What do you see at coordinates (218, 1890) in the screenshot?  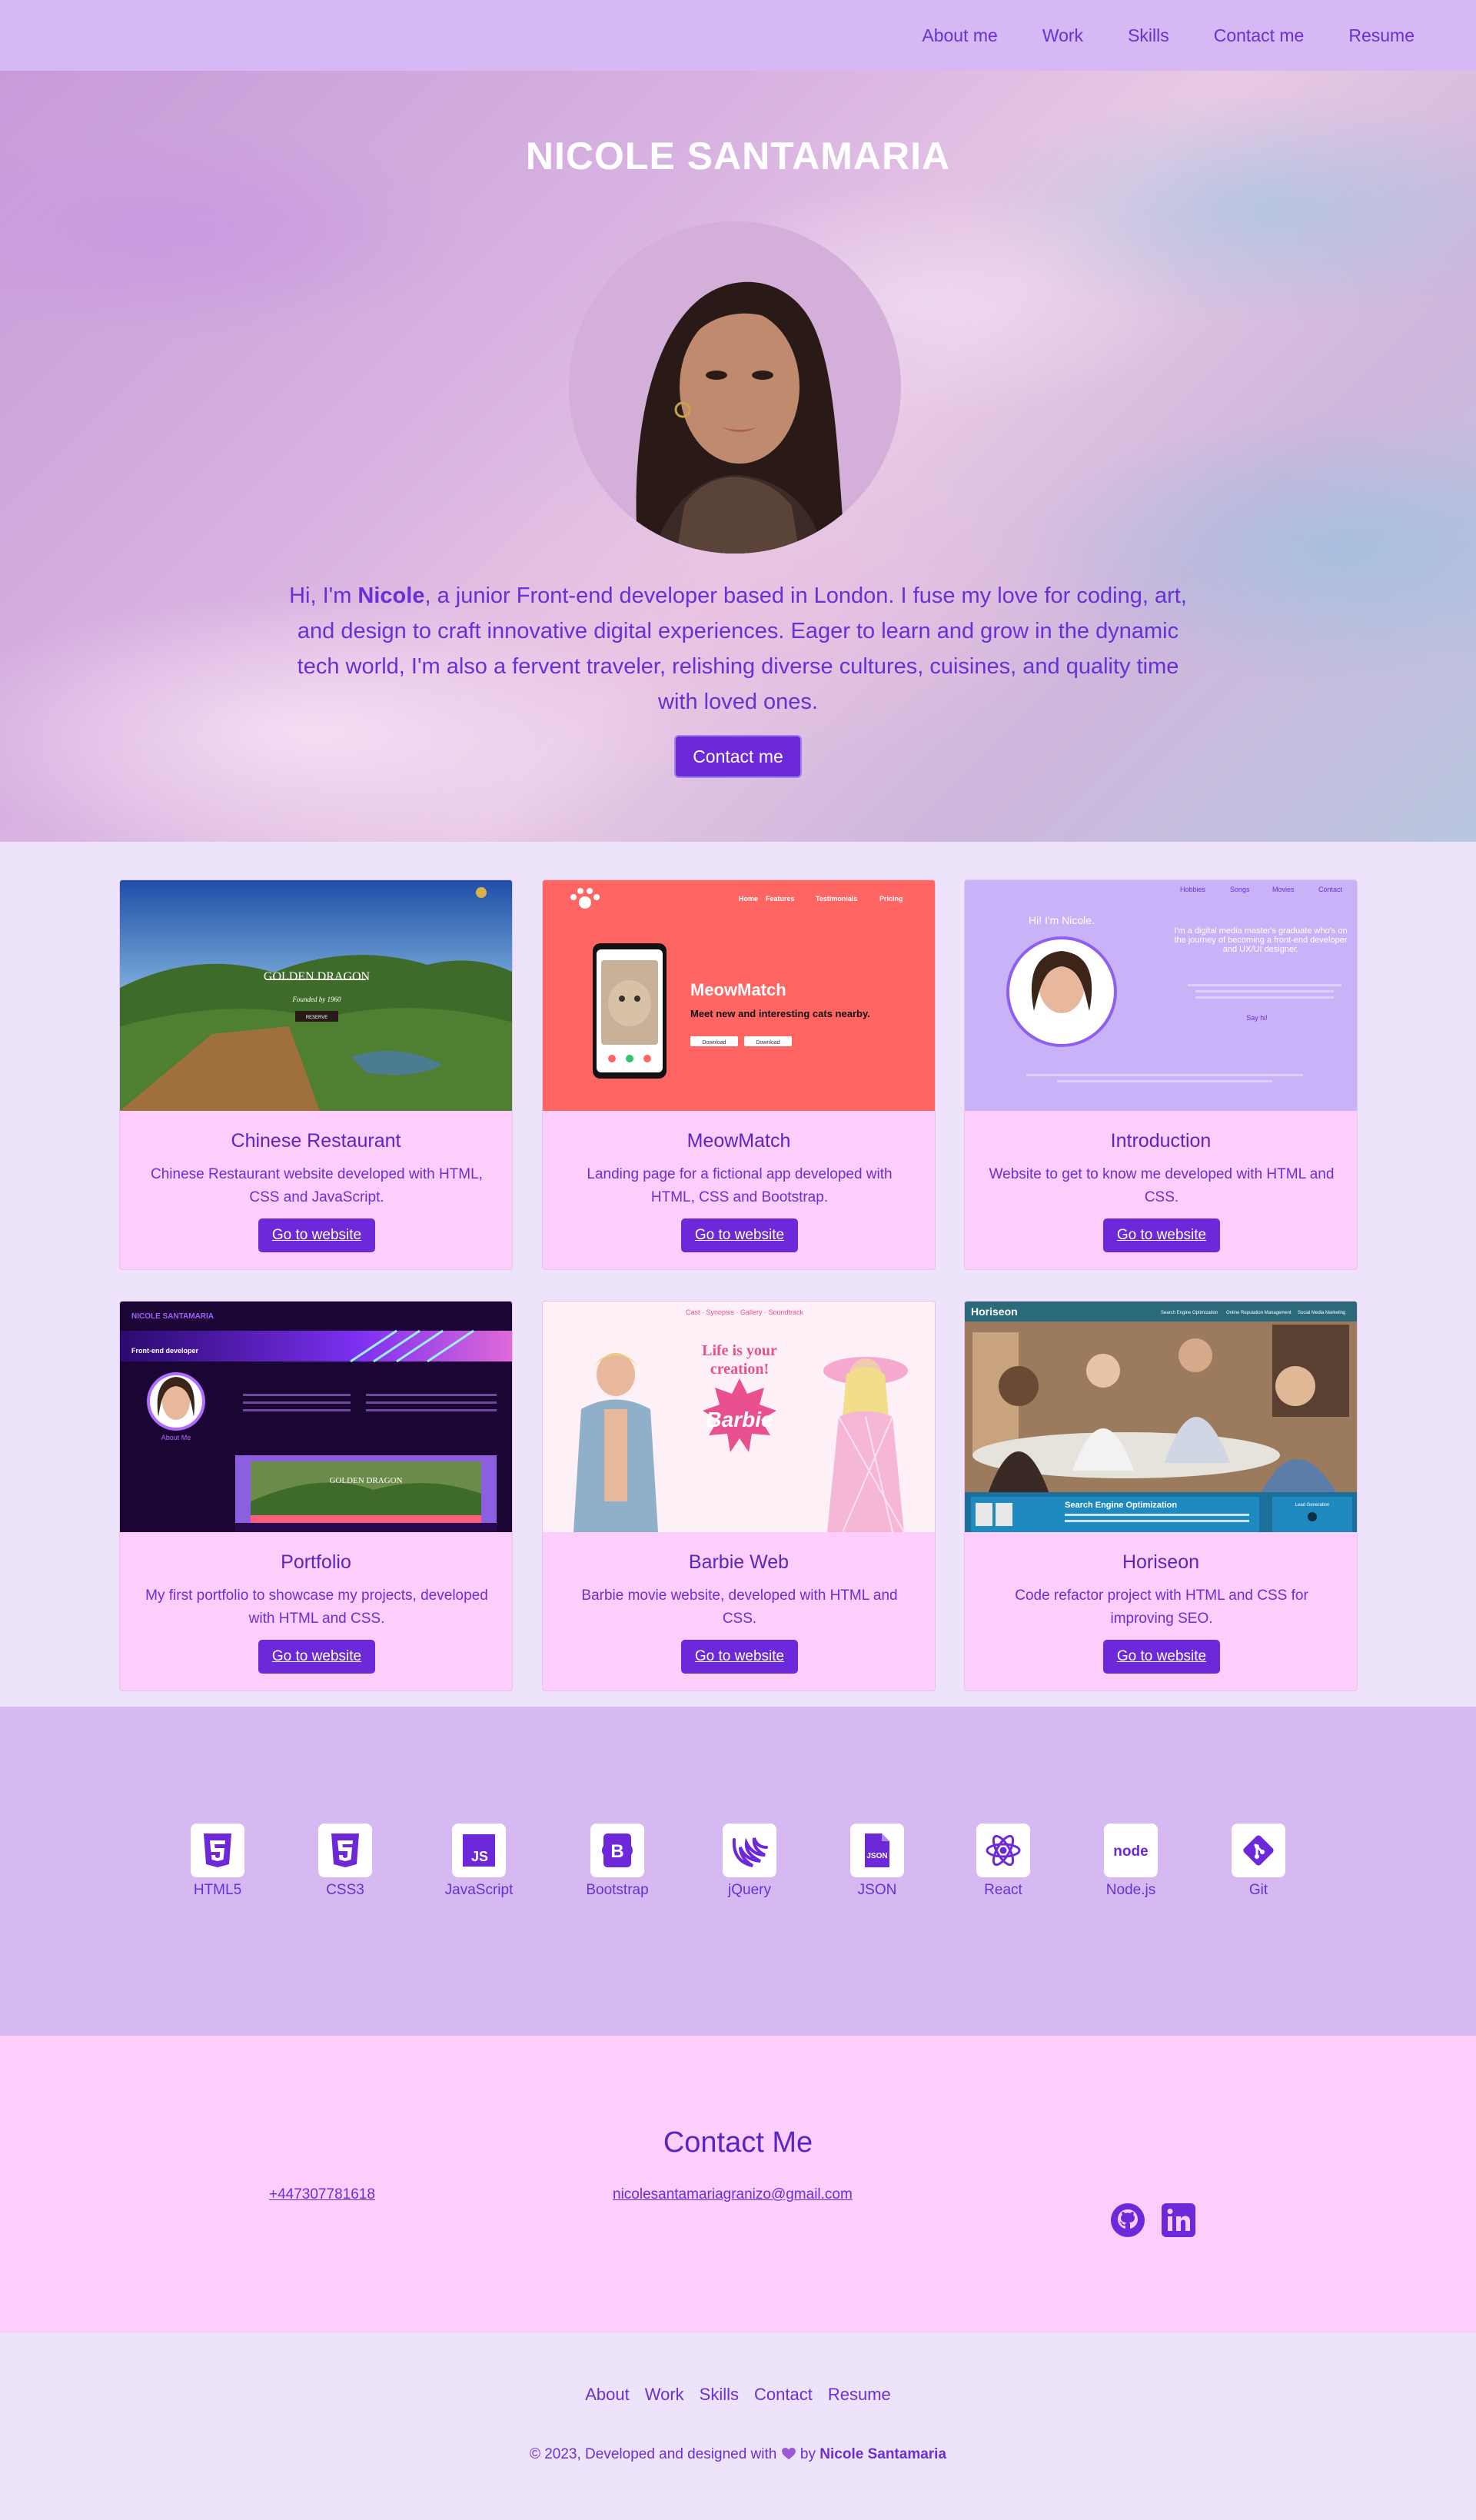 I see `skill-label: HTML5` at bounding box center [218, 1890].